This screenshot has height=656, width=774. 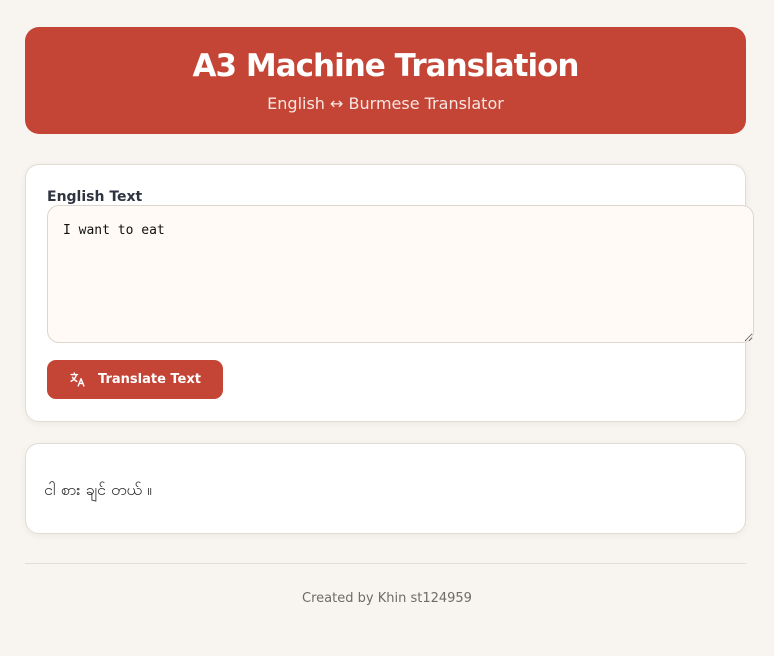 I want to click on translate-button: Translate Text, so click(x=135, y=379).